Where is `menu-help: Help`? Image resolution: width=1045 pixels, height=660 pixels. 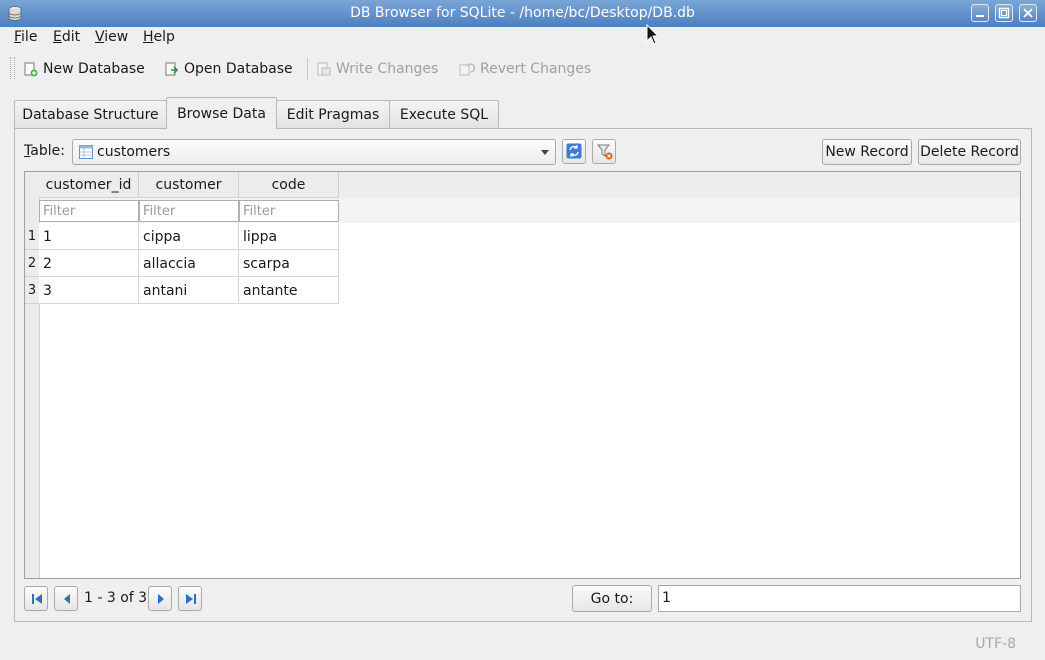 menu-help: Help is located at coordinates (159, 37).